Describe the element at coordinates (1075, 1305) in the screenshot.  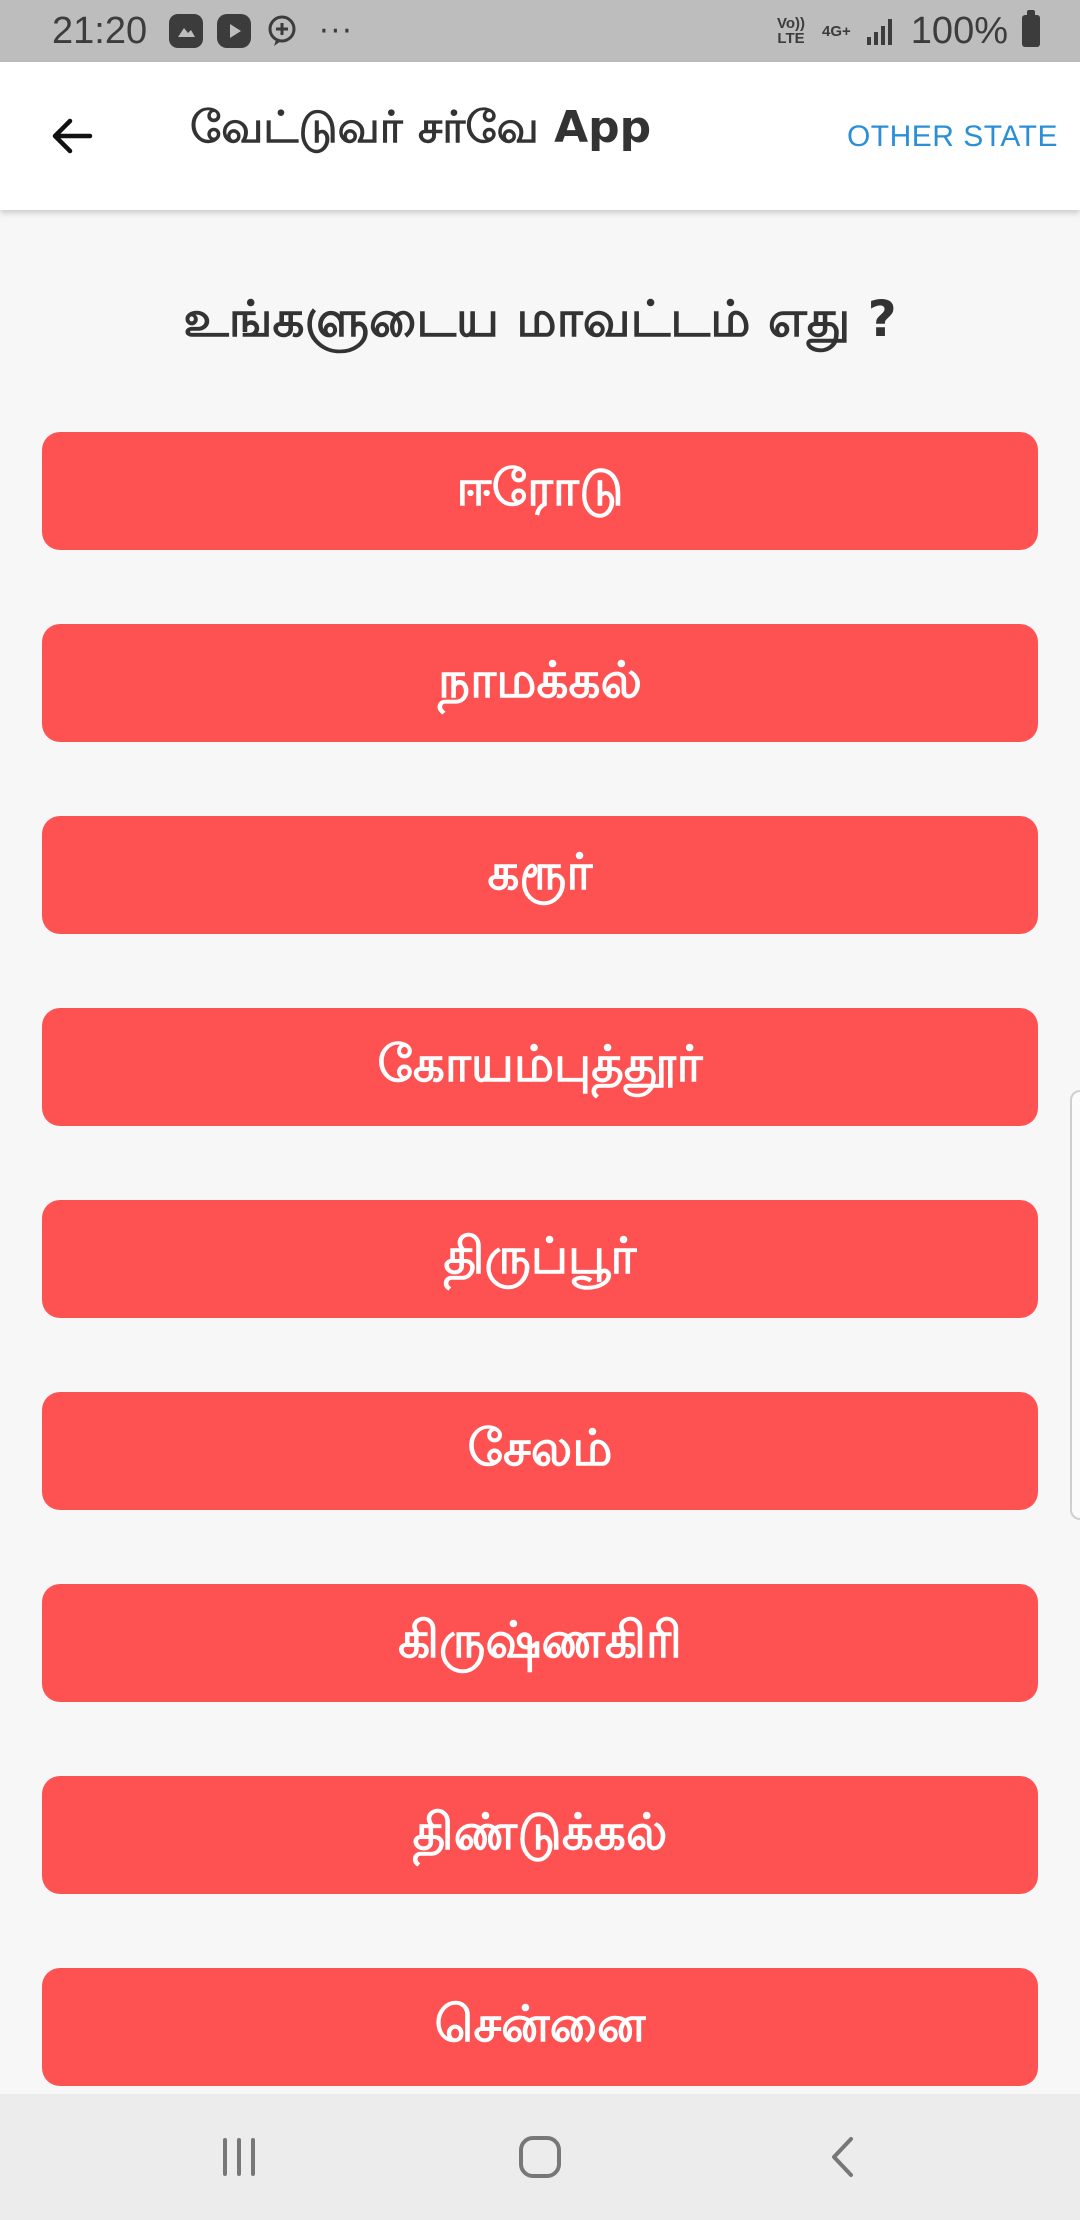
I see `edge-panel-handle` at that location.